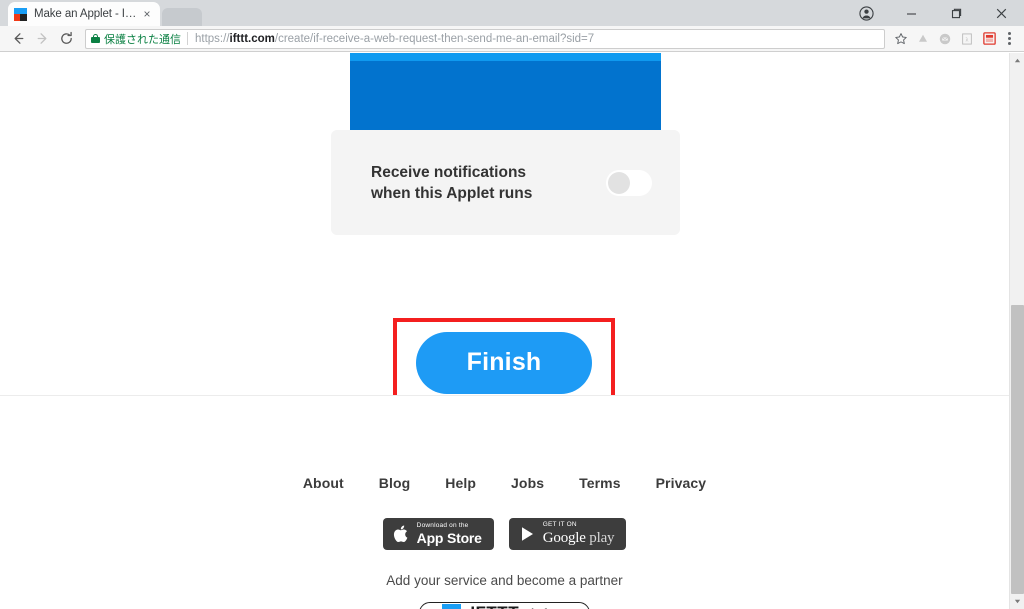 The width and height of the screenshot is (1024, 609). I want to click on ifttt-platform-button: IFTTT Platform, so click(504, 605).